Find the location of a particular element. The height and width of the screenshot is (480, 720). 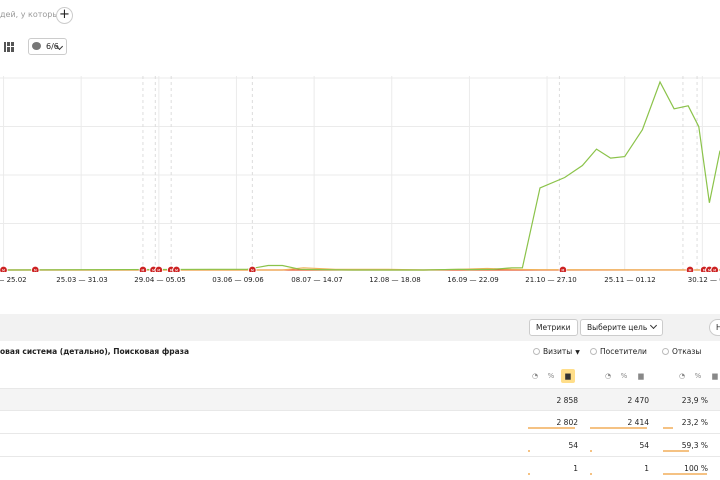

metrics-button: Метрики is located at coordinates (553, 327).